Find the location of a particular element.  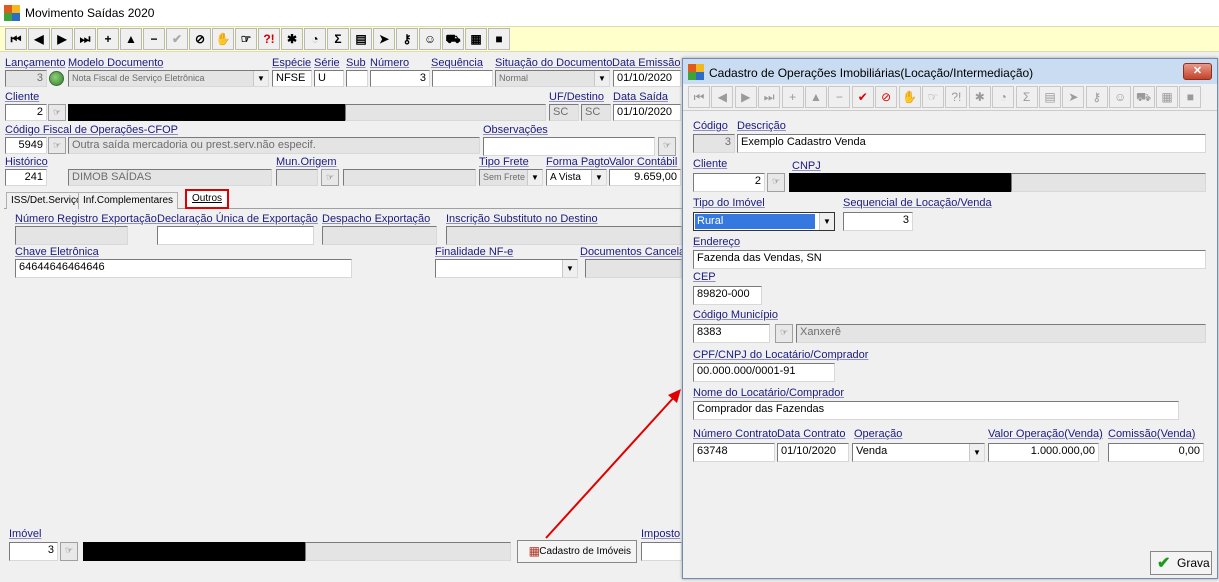

dialog-toolbar-button-15: ▤ is located at coordinates (1050, 97).